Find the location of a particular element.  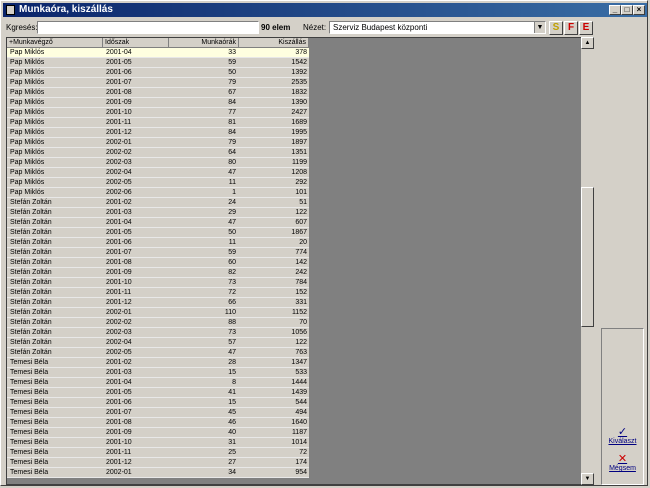

table-row: Pap Miklós 2001-07 79 2535 is located at coordinates (158, 83).